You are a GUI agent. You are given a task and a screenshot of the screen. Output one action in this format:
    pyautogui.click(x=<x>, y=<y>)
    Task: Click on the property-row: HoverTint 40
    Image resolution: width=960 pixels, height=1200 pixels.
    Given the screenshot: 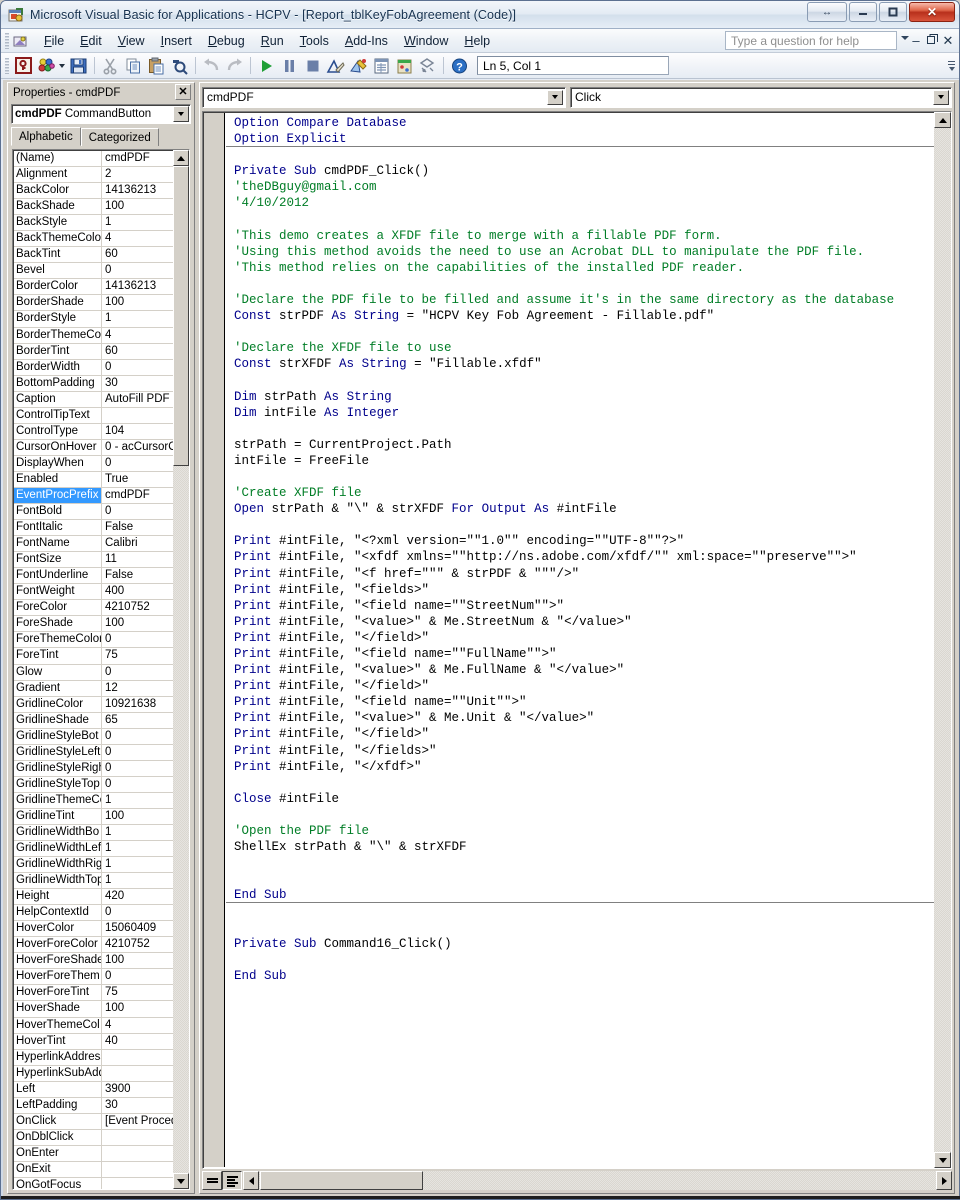 What is the action you would take?
    pyautogui.click(x=93, y=1041)
    